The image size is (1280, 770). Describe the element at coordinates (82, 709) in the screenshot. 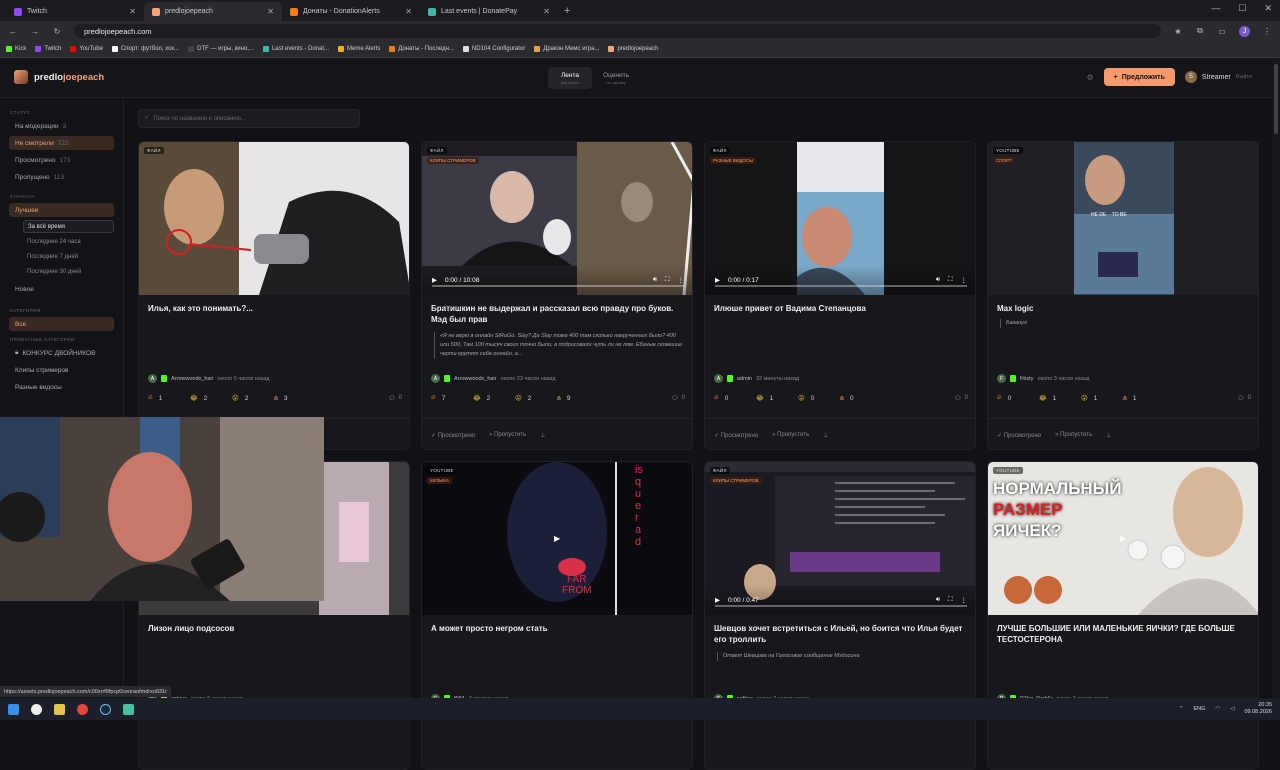

I see `chrome-icon` at that location.